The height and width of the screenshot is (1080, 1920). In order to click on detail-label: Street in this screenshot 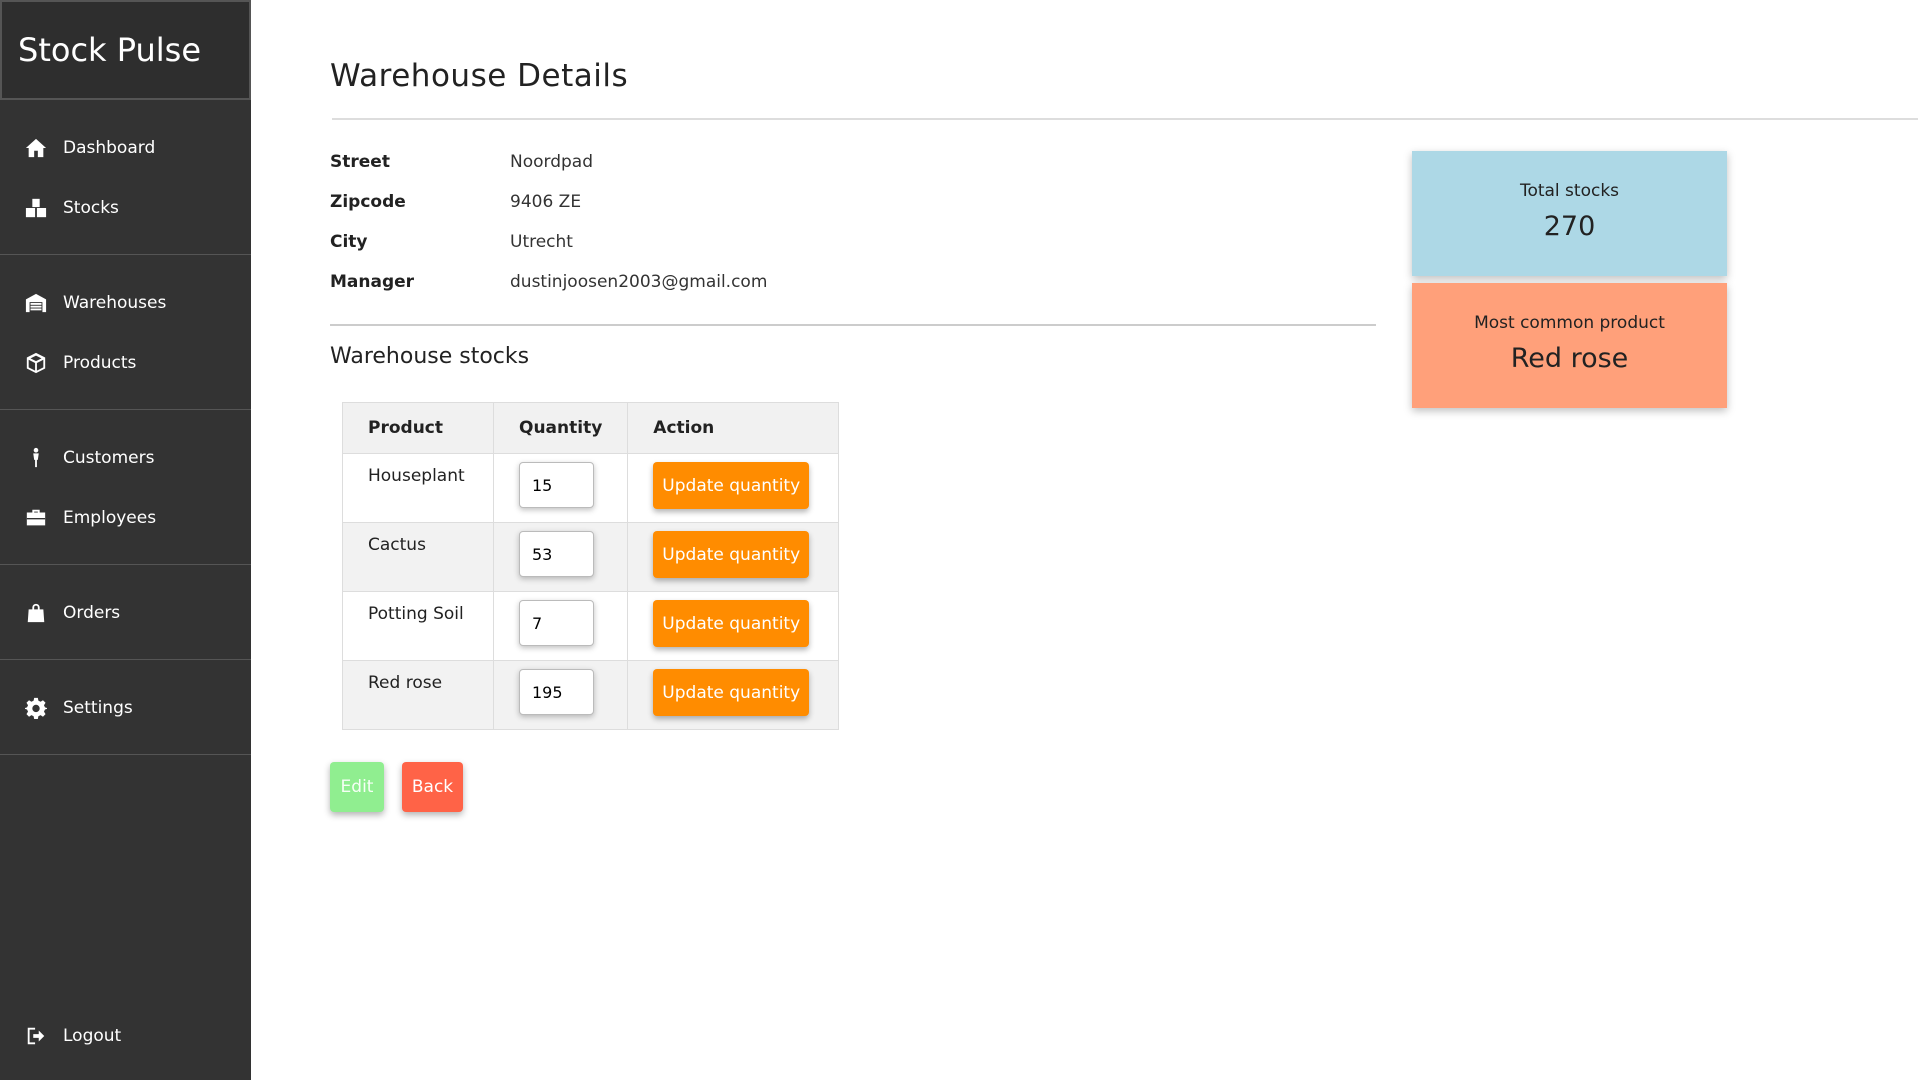, I will do `click(360, 162)`.